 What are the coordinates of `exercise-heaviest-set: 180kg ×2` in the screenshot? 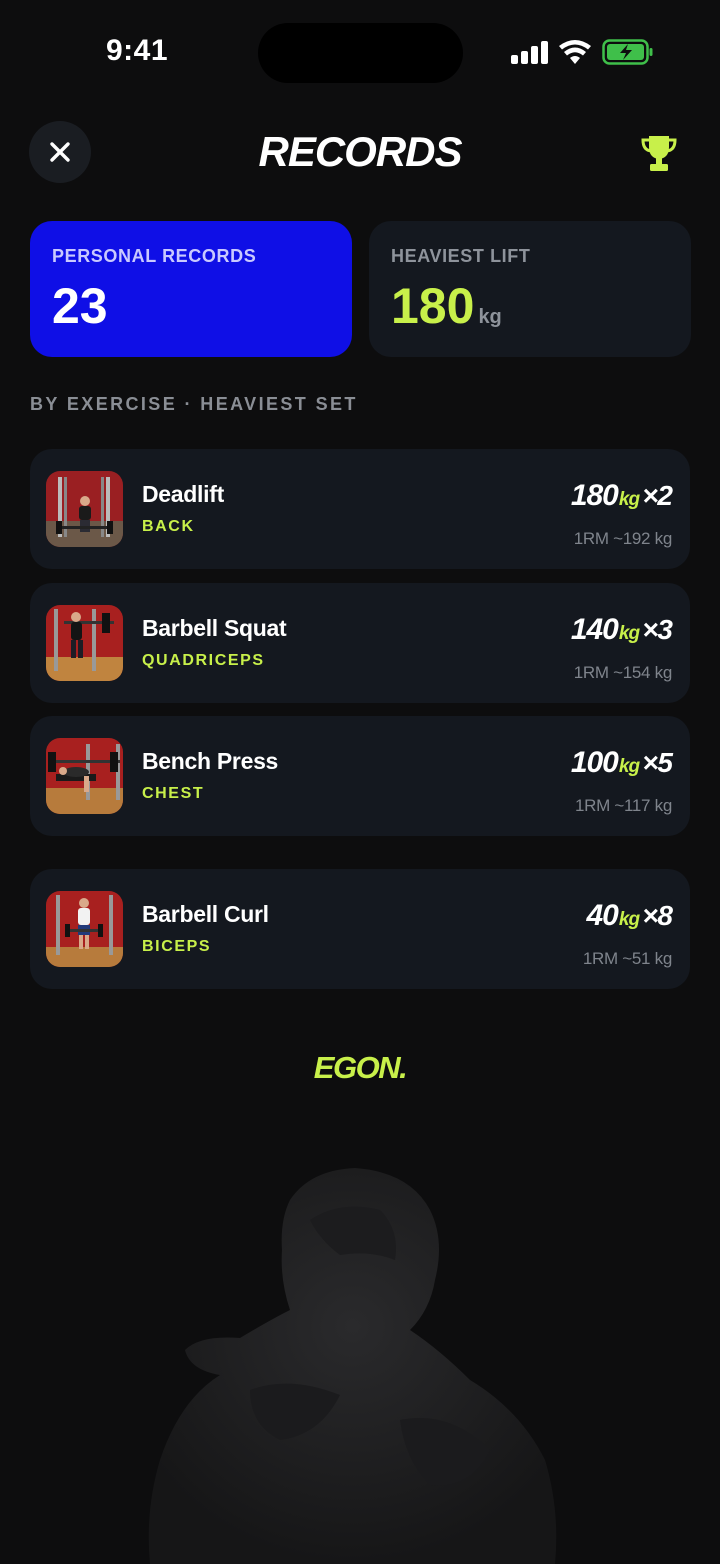 It's located at (621, 496).